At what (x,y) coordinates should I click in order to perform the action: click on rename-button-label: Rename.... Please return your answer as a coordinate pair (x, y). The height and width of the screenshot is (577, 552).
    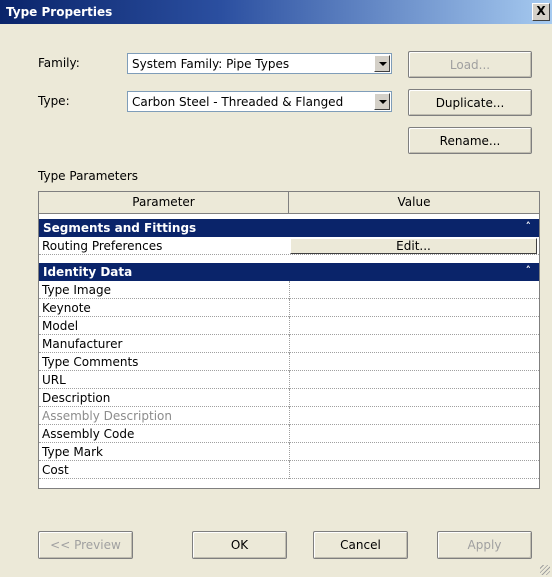
    Looking at the image, I should click on (470, 141).